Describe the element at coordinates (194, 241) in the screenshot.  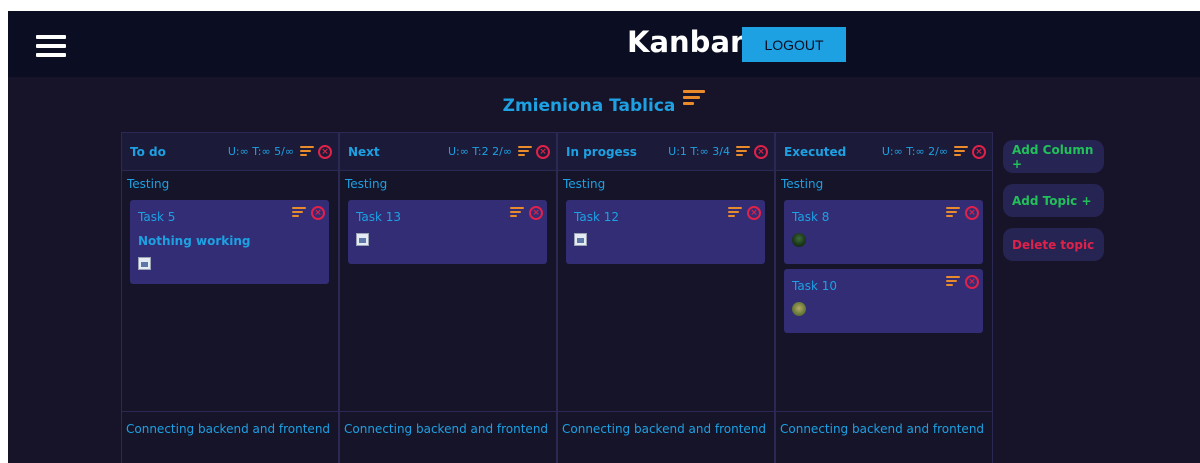
I see `task-description: Nothing working` at that location.